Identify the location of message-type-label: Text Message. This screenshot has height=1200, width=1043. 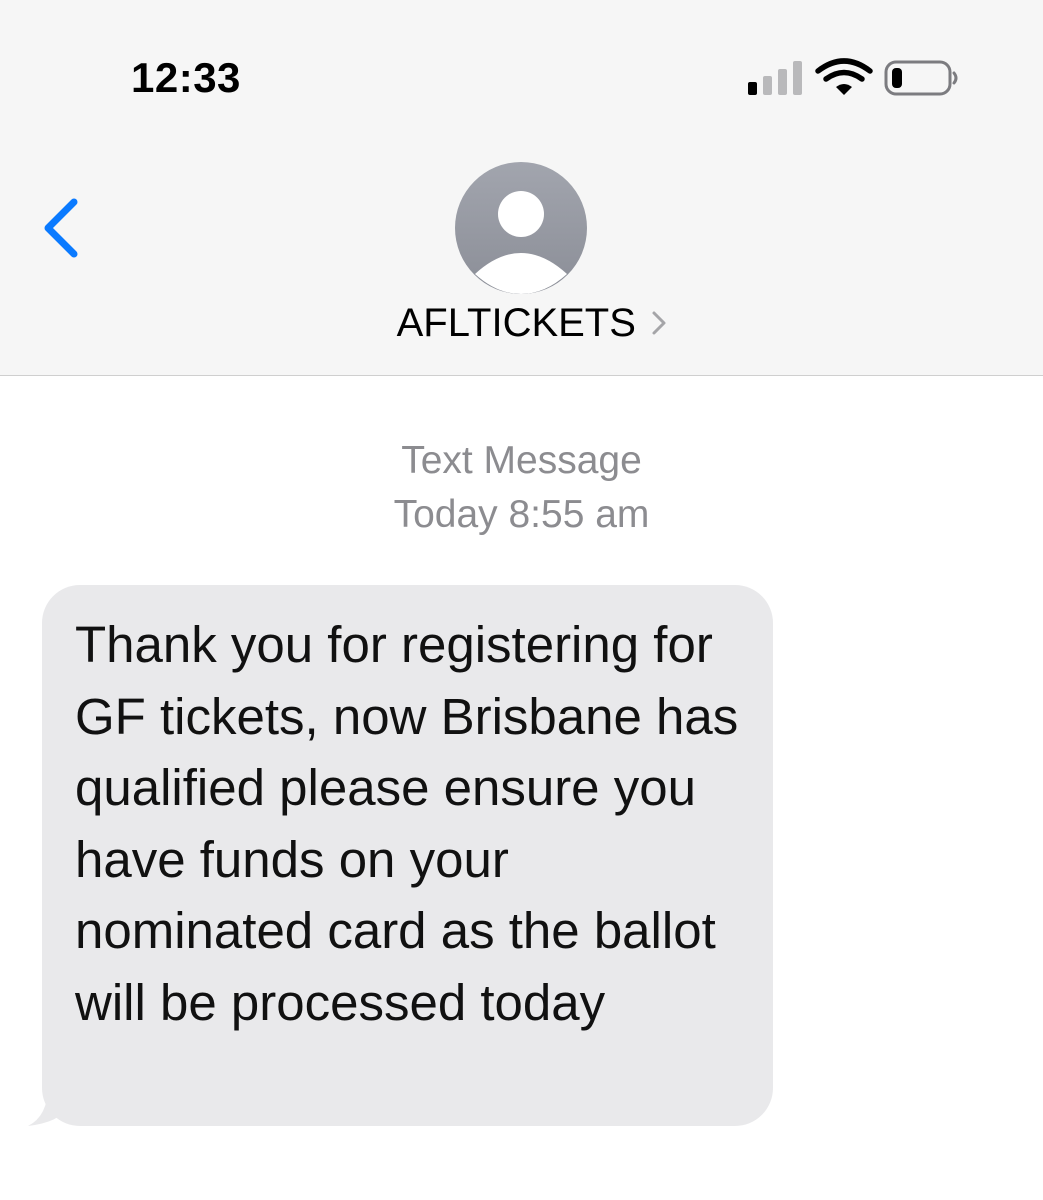
(521, 460).